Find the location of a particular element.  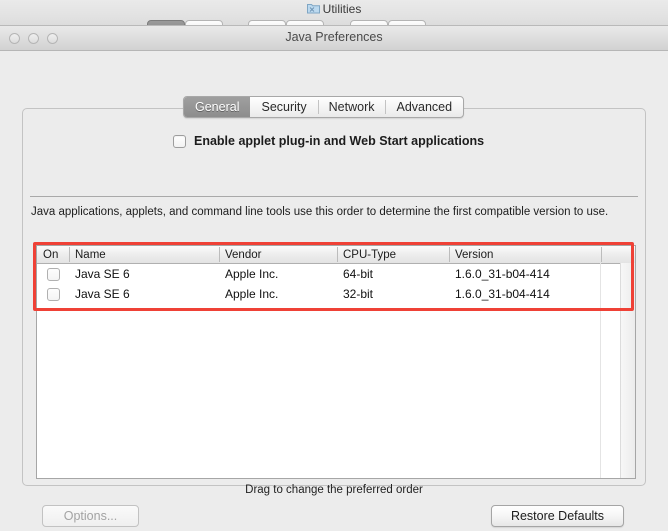

background-window-title-text: Utilities is located at coordinates (342, 9).